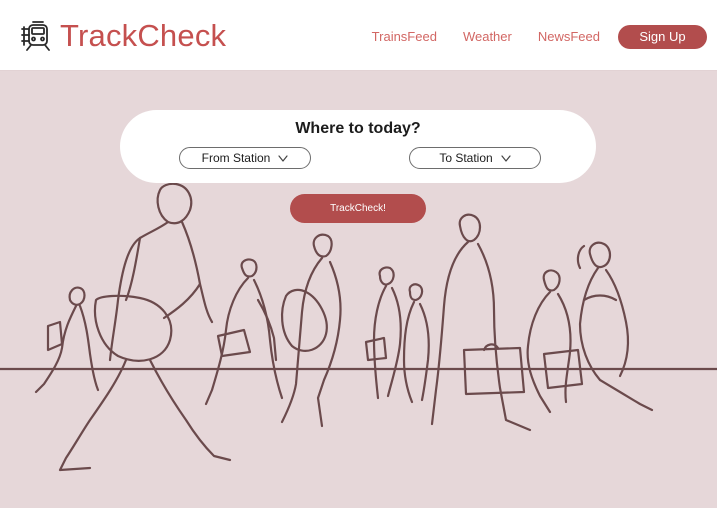 Image resolution: width=717 pixels, height=508 pixels. What do you see at coordinates (143, 35) in the screenshot?
I see `brand-name: TrackCheck` at bounding box center [143, 35].